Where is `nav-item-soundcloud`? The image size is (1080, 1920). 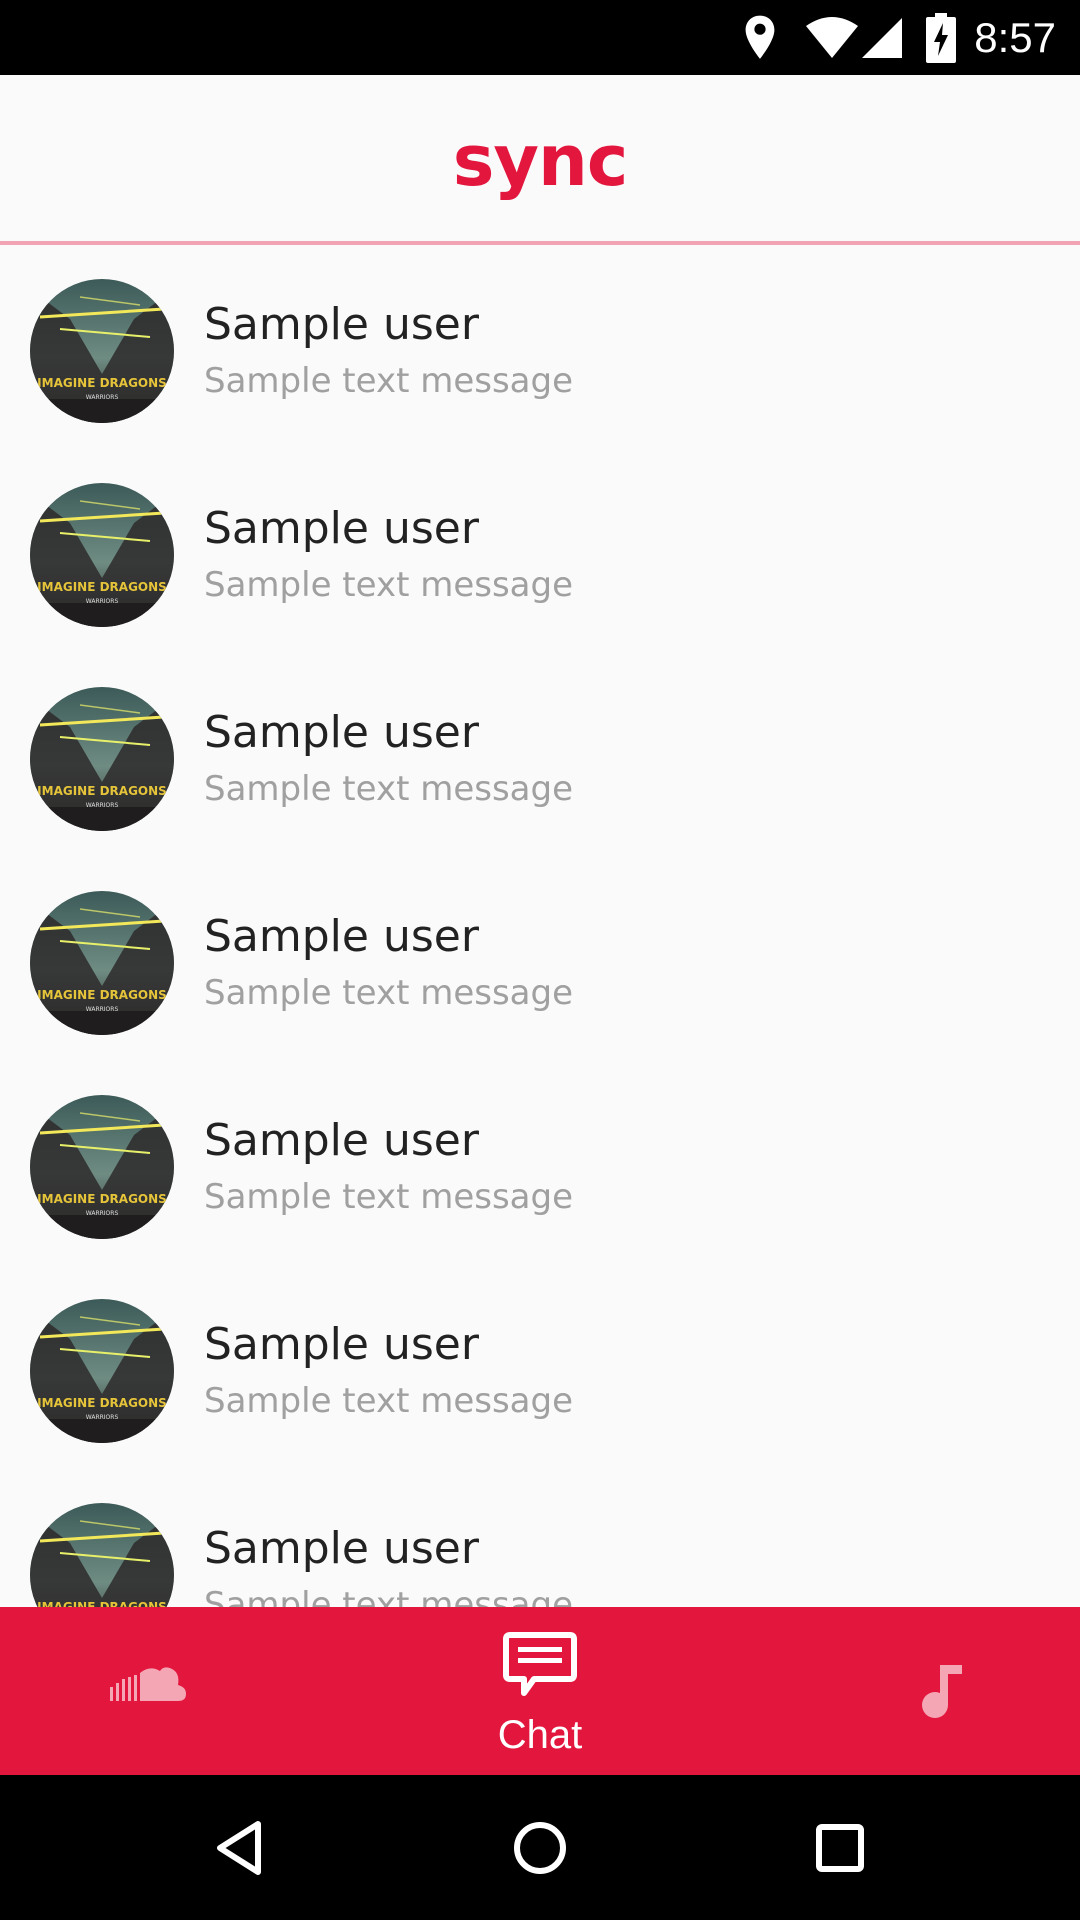
nav-item-soundcloud is located at coordinates (145, 1691).